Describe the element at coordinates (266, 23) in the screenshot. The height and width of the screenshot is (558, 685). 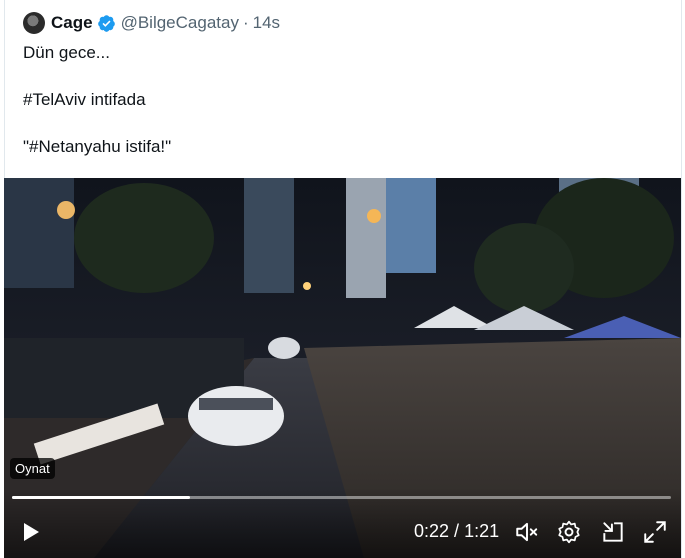
I see `tweet-timestamp: 14s` at that location.